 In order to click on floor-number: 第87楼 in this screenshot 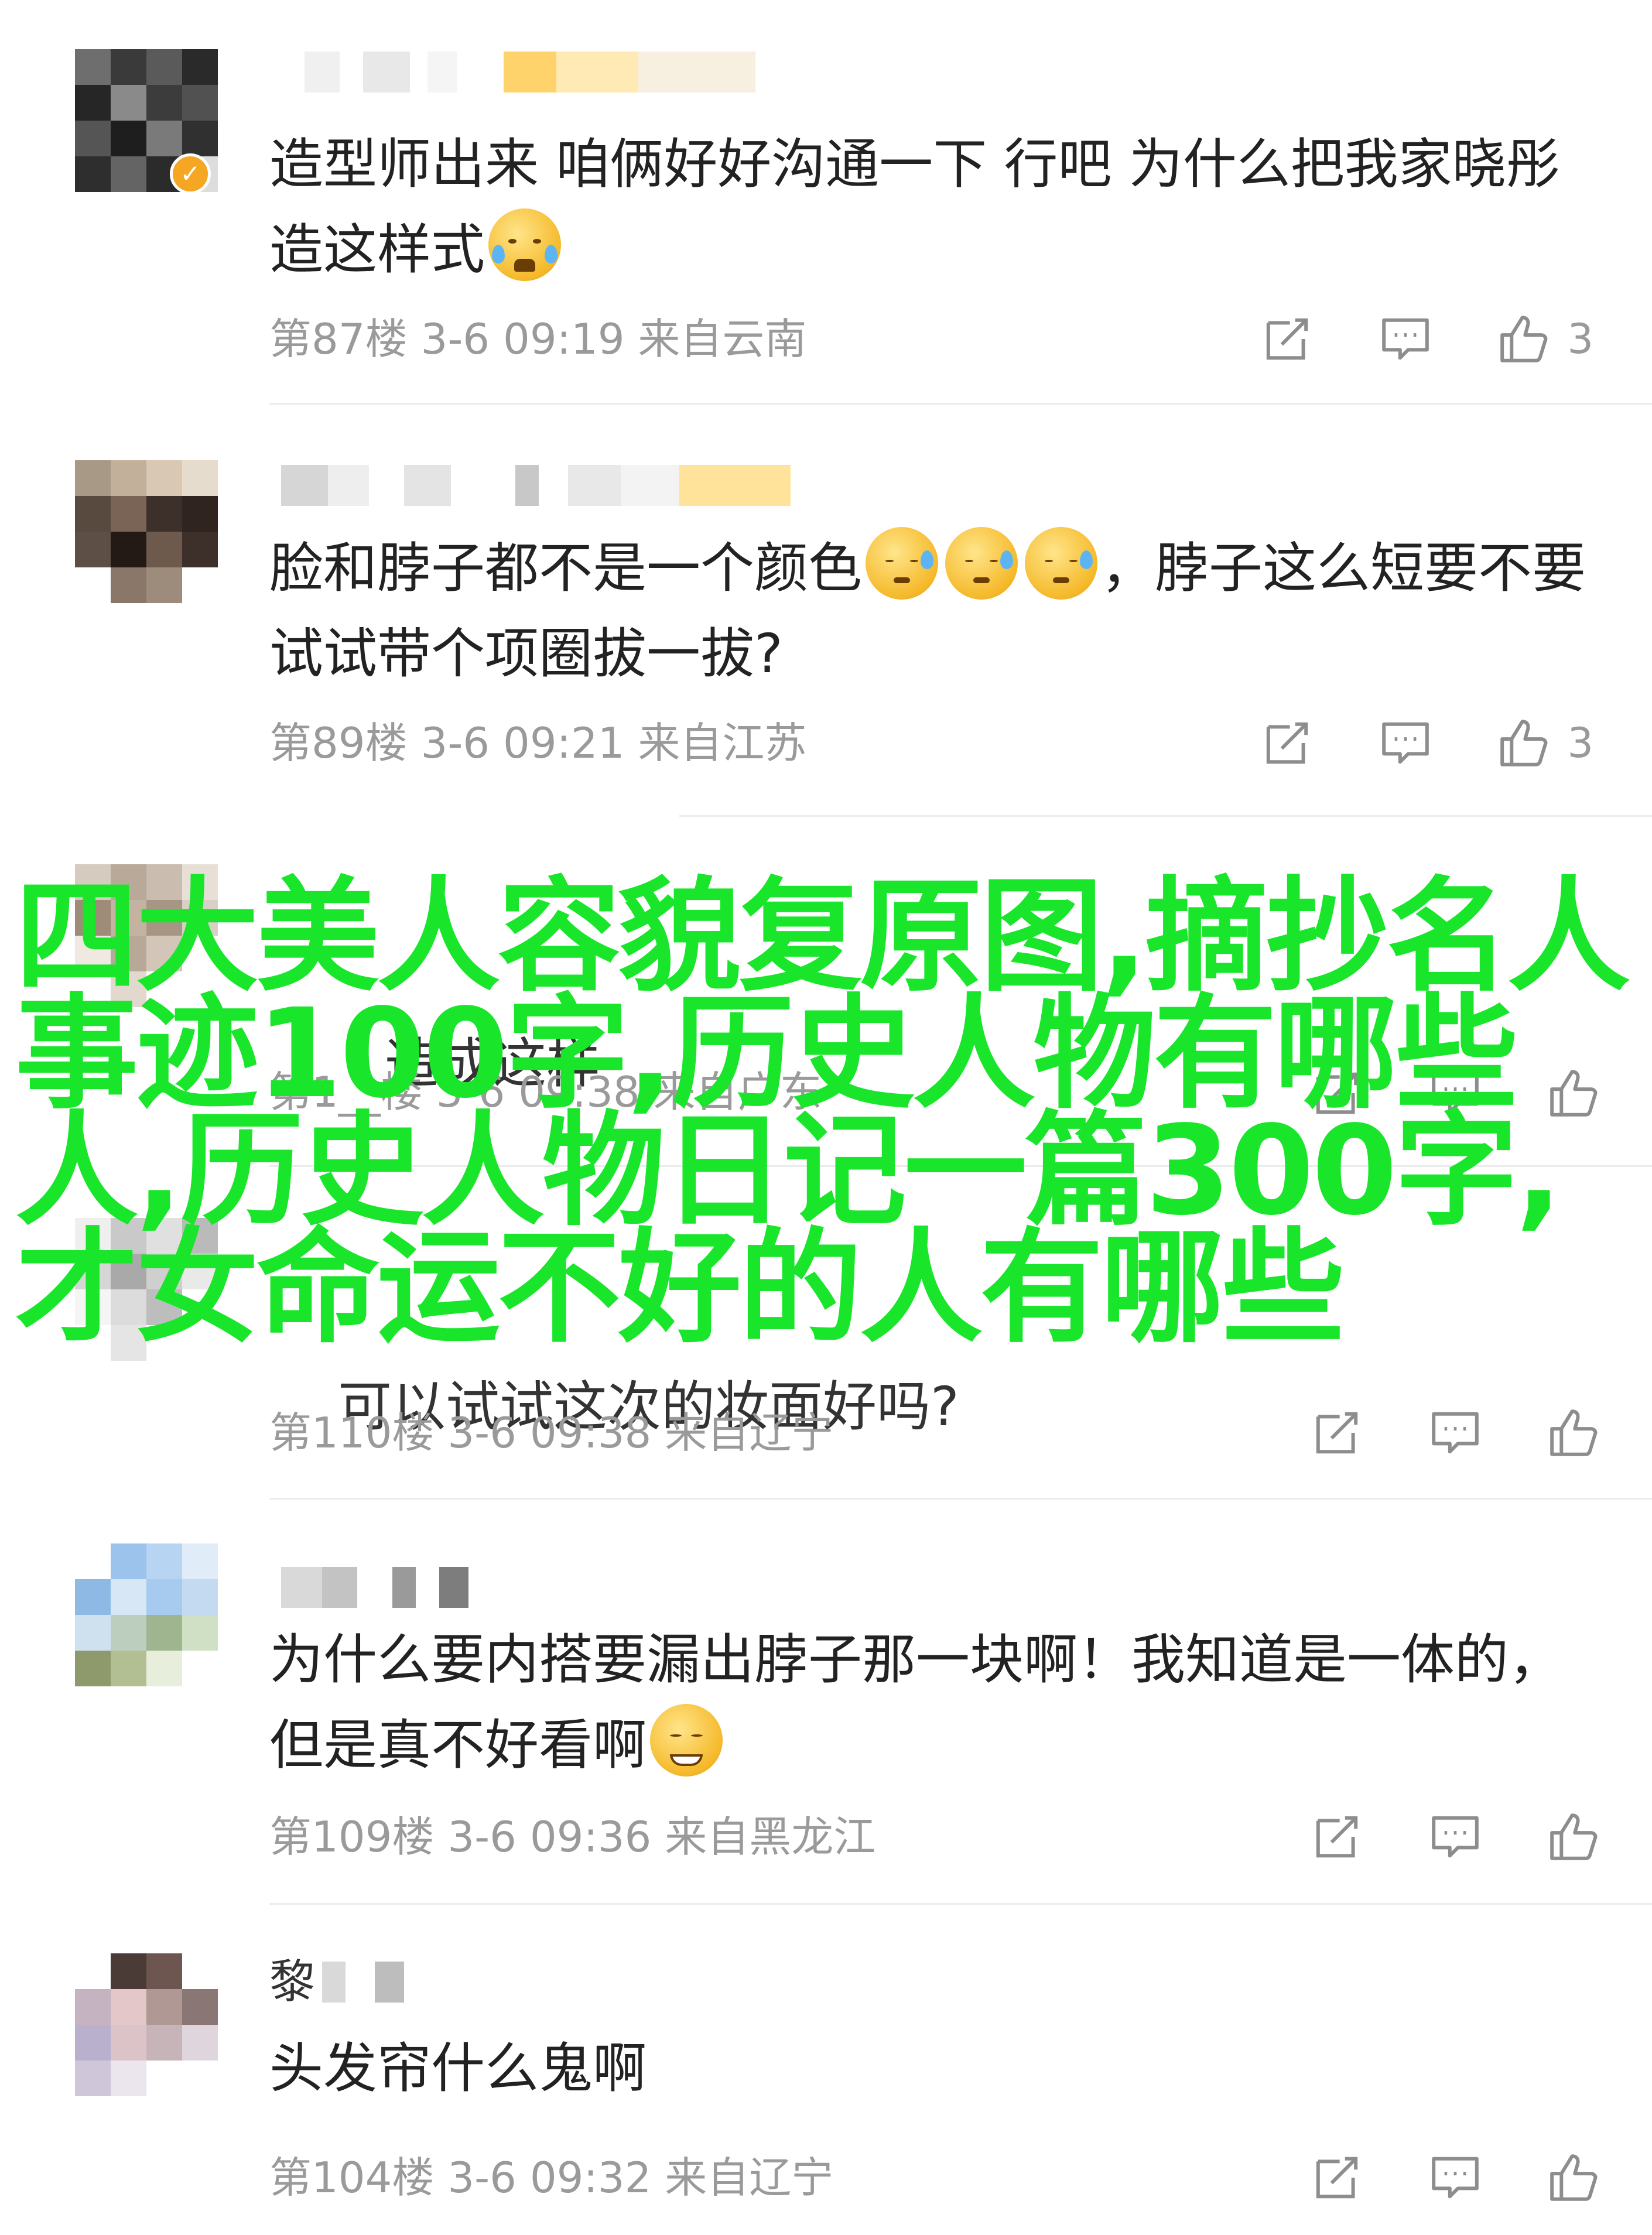, I will do `click(338, 339)`.